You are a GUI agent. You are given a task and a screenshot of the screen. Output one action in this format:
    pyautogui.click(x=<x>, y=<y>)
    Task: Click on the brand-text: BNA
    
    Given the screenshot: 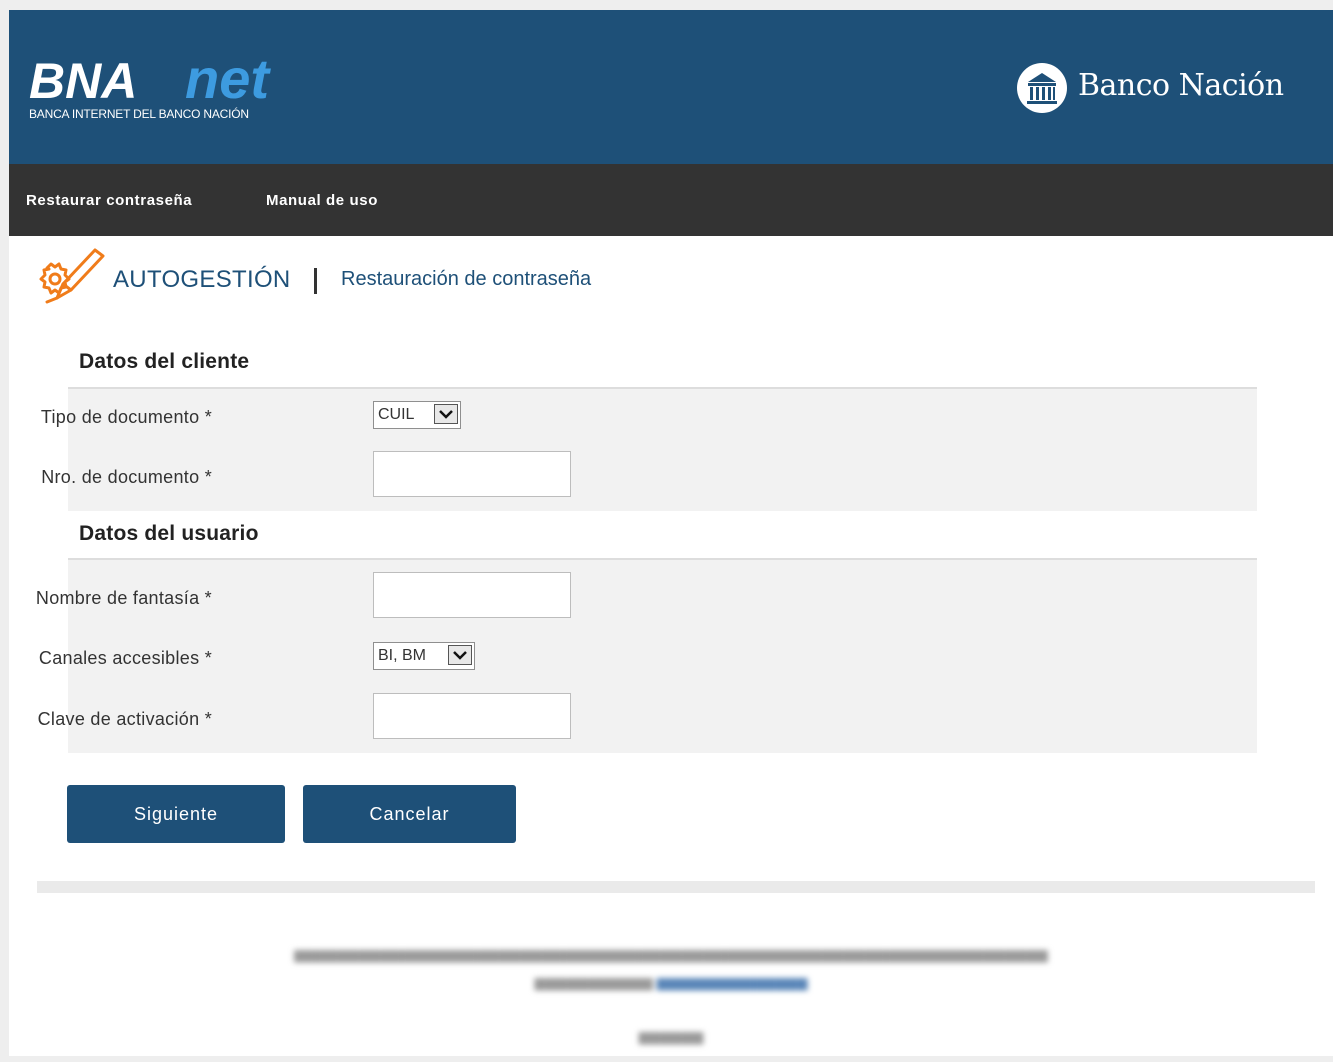 What is the action you would take?
    pyautogui.click(x=83, y=81)
    